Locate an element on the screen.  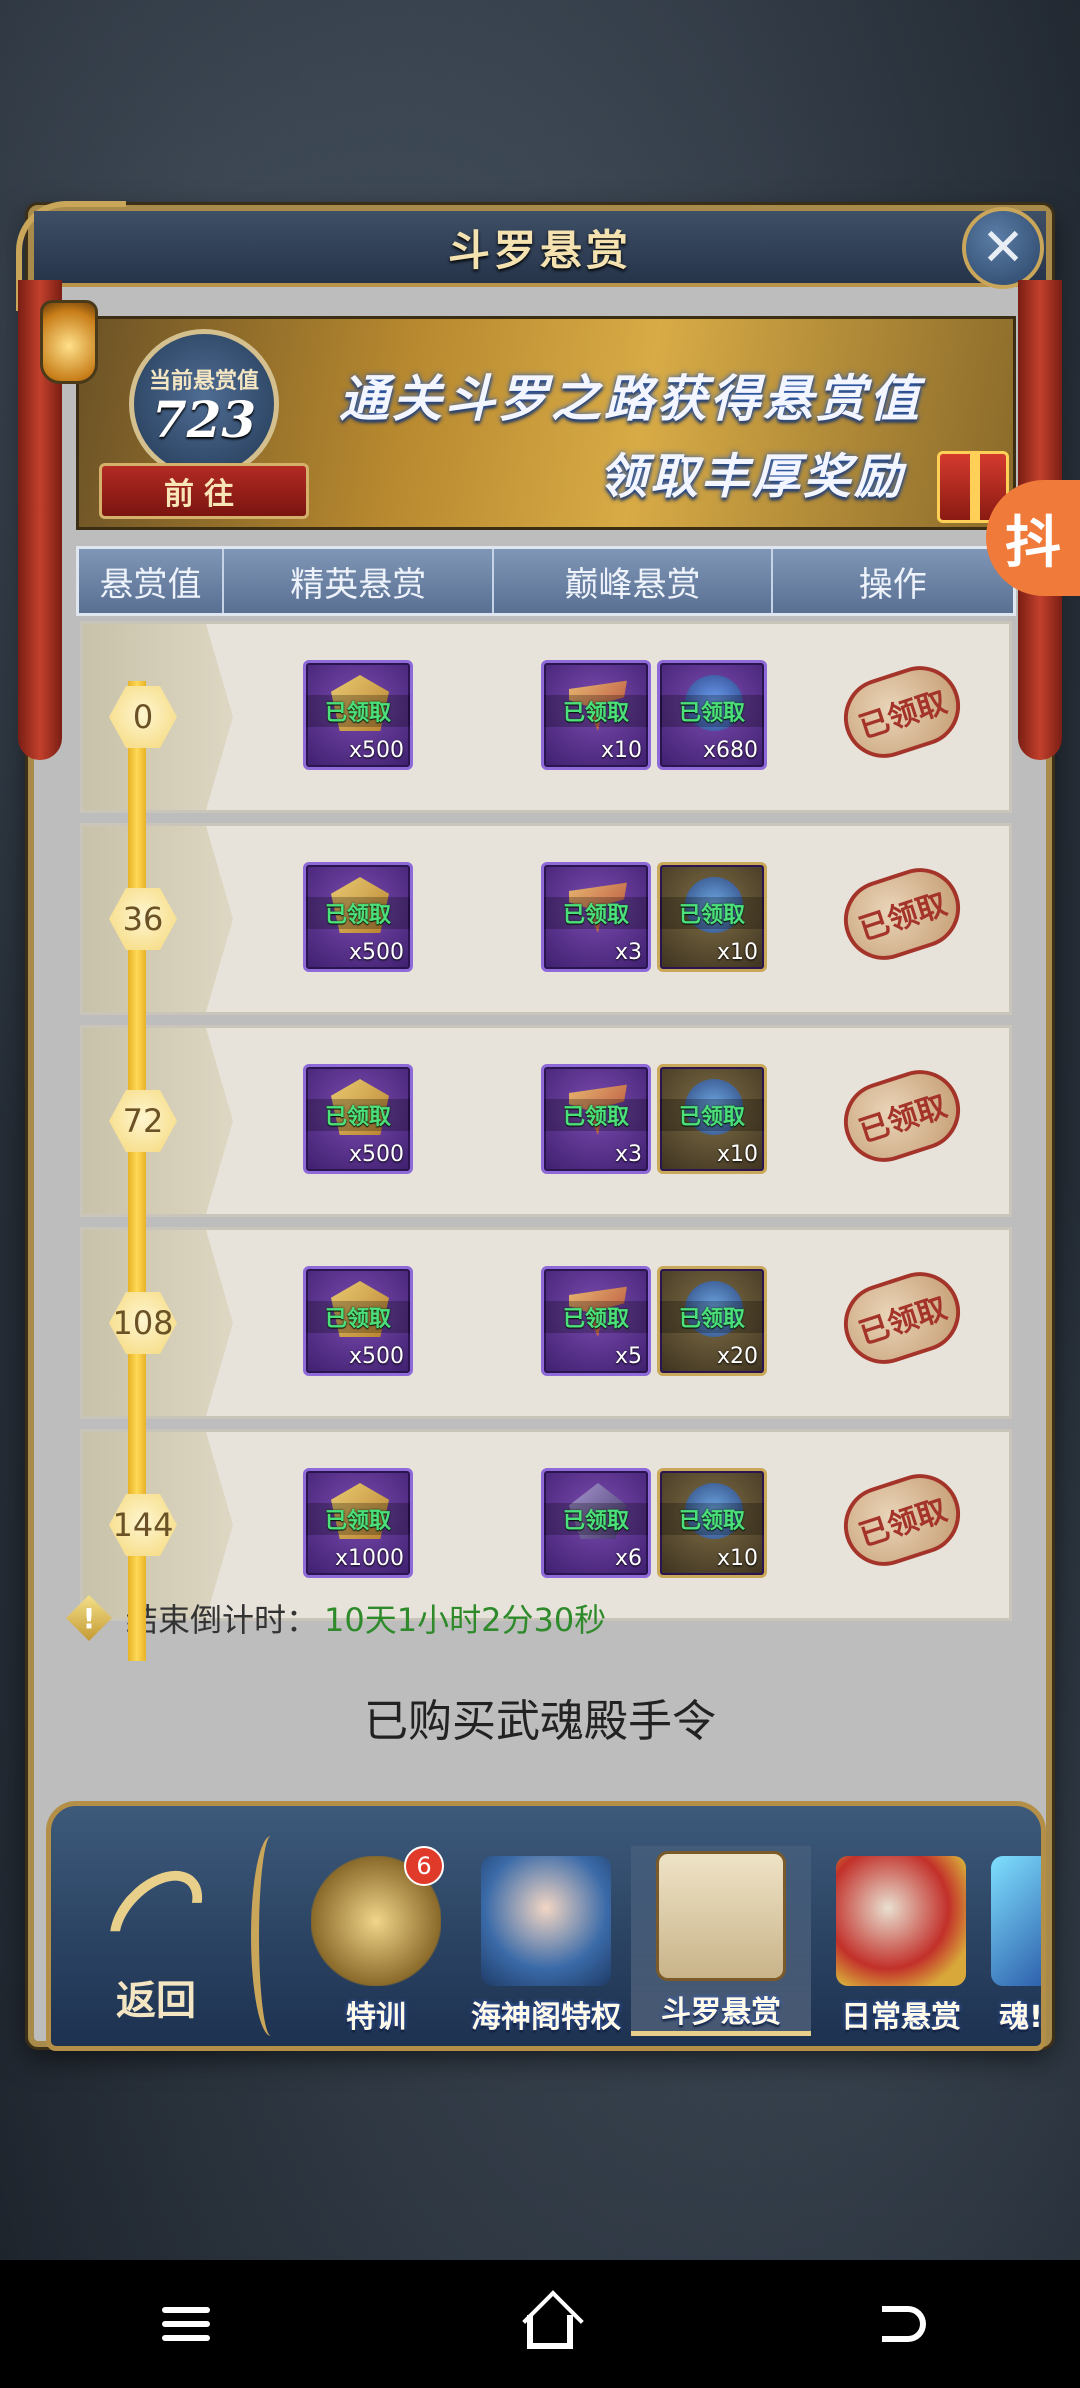
scroll-coins-icon is located at coordinates (901, 1921).